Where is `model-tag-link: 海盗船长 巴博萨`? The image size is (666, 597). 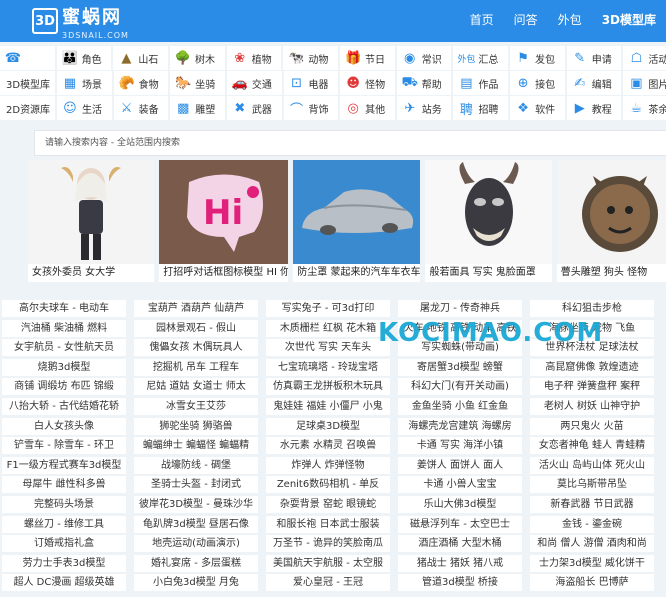
model-tag-link: 海盗船长 巴博萨 is located at coordinates (592, 583).